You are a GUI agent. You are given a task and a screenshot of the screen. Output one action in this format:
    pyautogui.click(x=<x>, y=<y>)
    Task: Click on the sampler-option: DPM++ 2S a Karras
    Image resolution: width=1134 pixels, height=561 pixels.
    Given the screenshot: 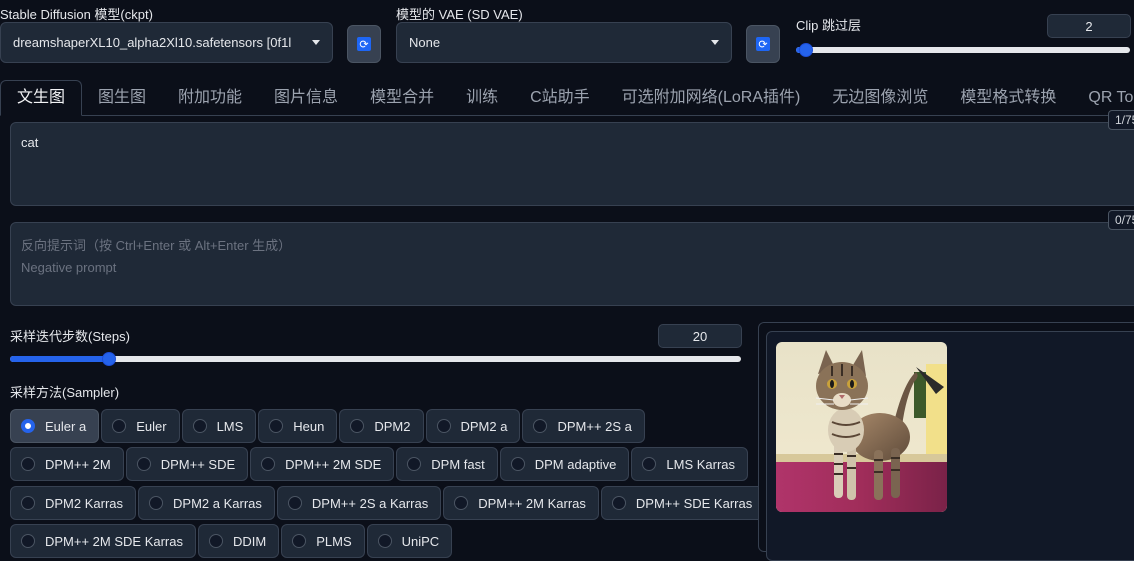 What is the action you would take?
    pyautogui.click(x=359, y=503)
    